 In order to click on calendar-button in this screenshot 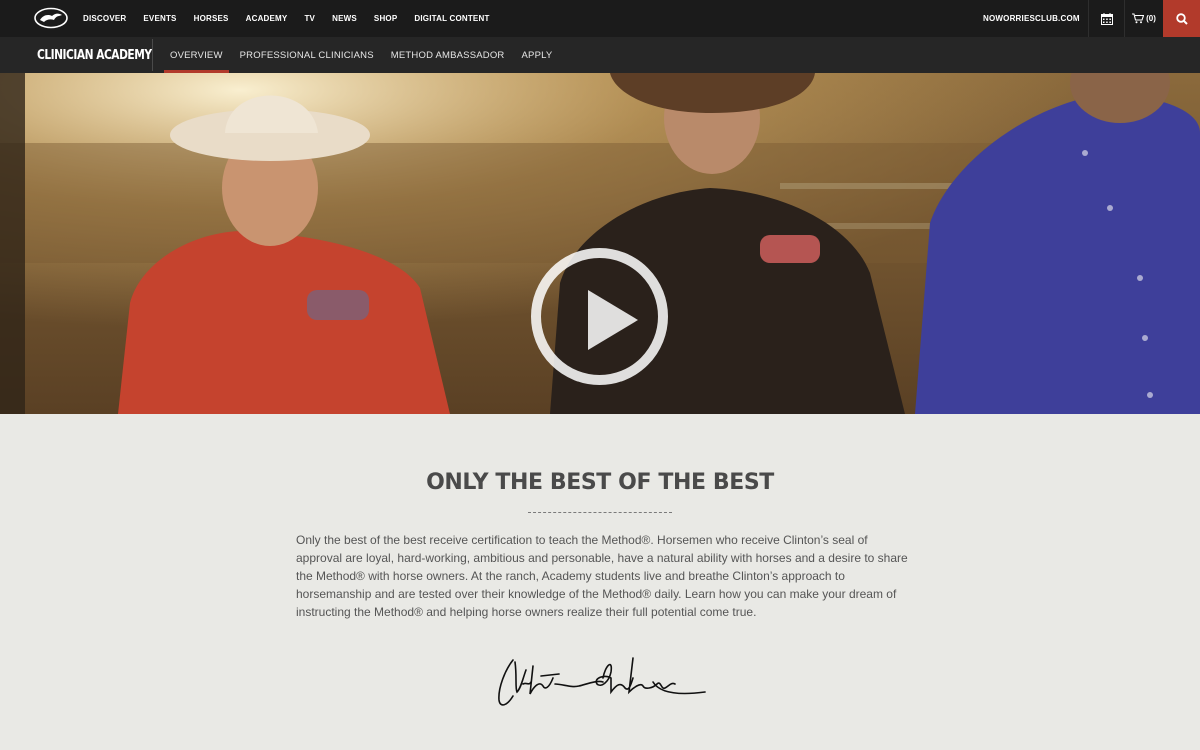, I will do `click(1106, 18)`.